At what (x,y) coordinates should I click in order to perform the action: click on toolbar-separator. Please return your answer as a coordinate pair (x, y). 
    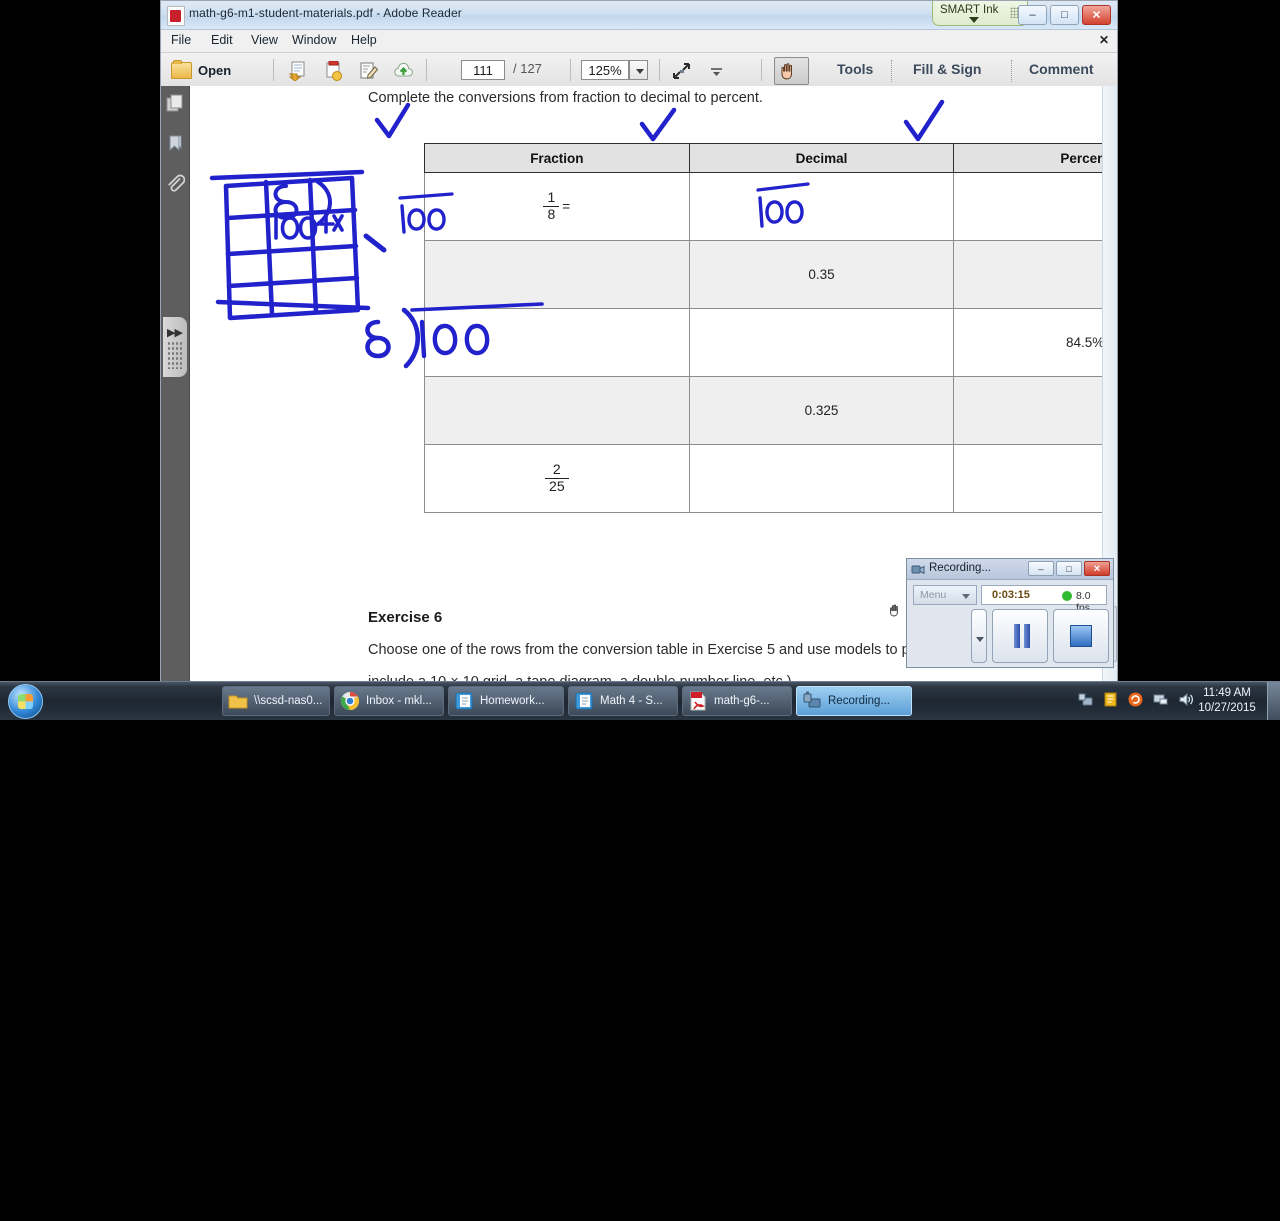
    Looking at the image, I should click on (273, 70).